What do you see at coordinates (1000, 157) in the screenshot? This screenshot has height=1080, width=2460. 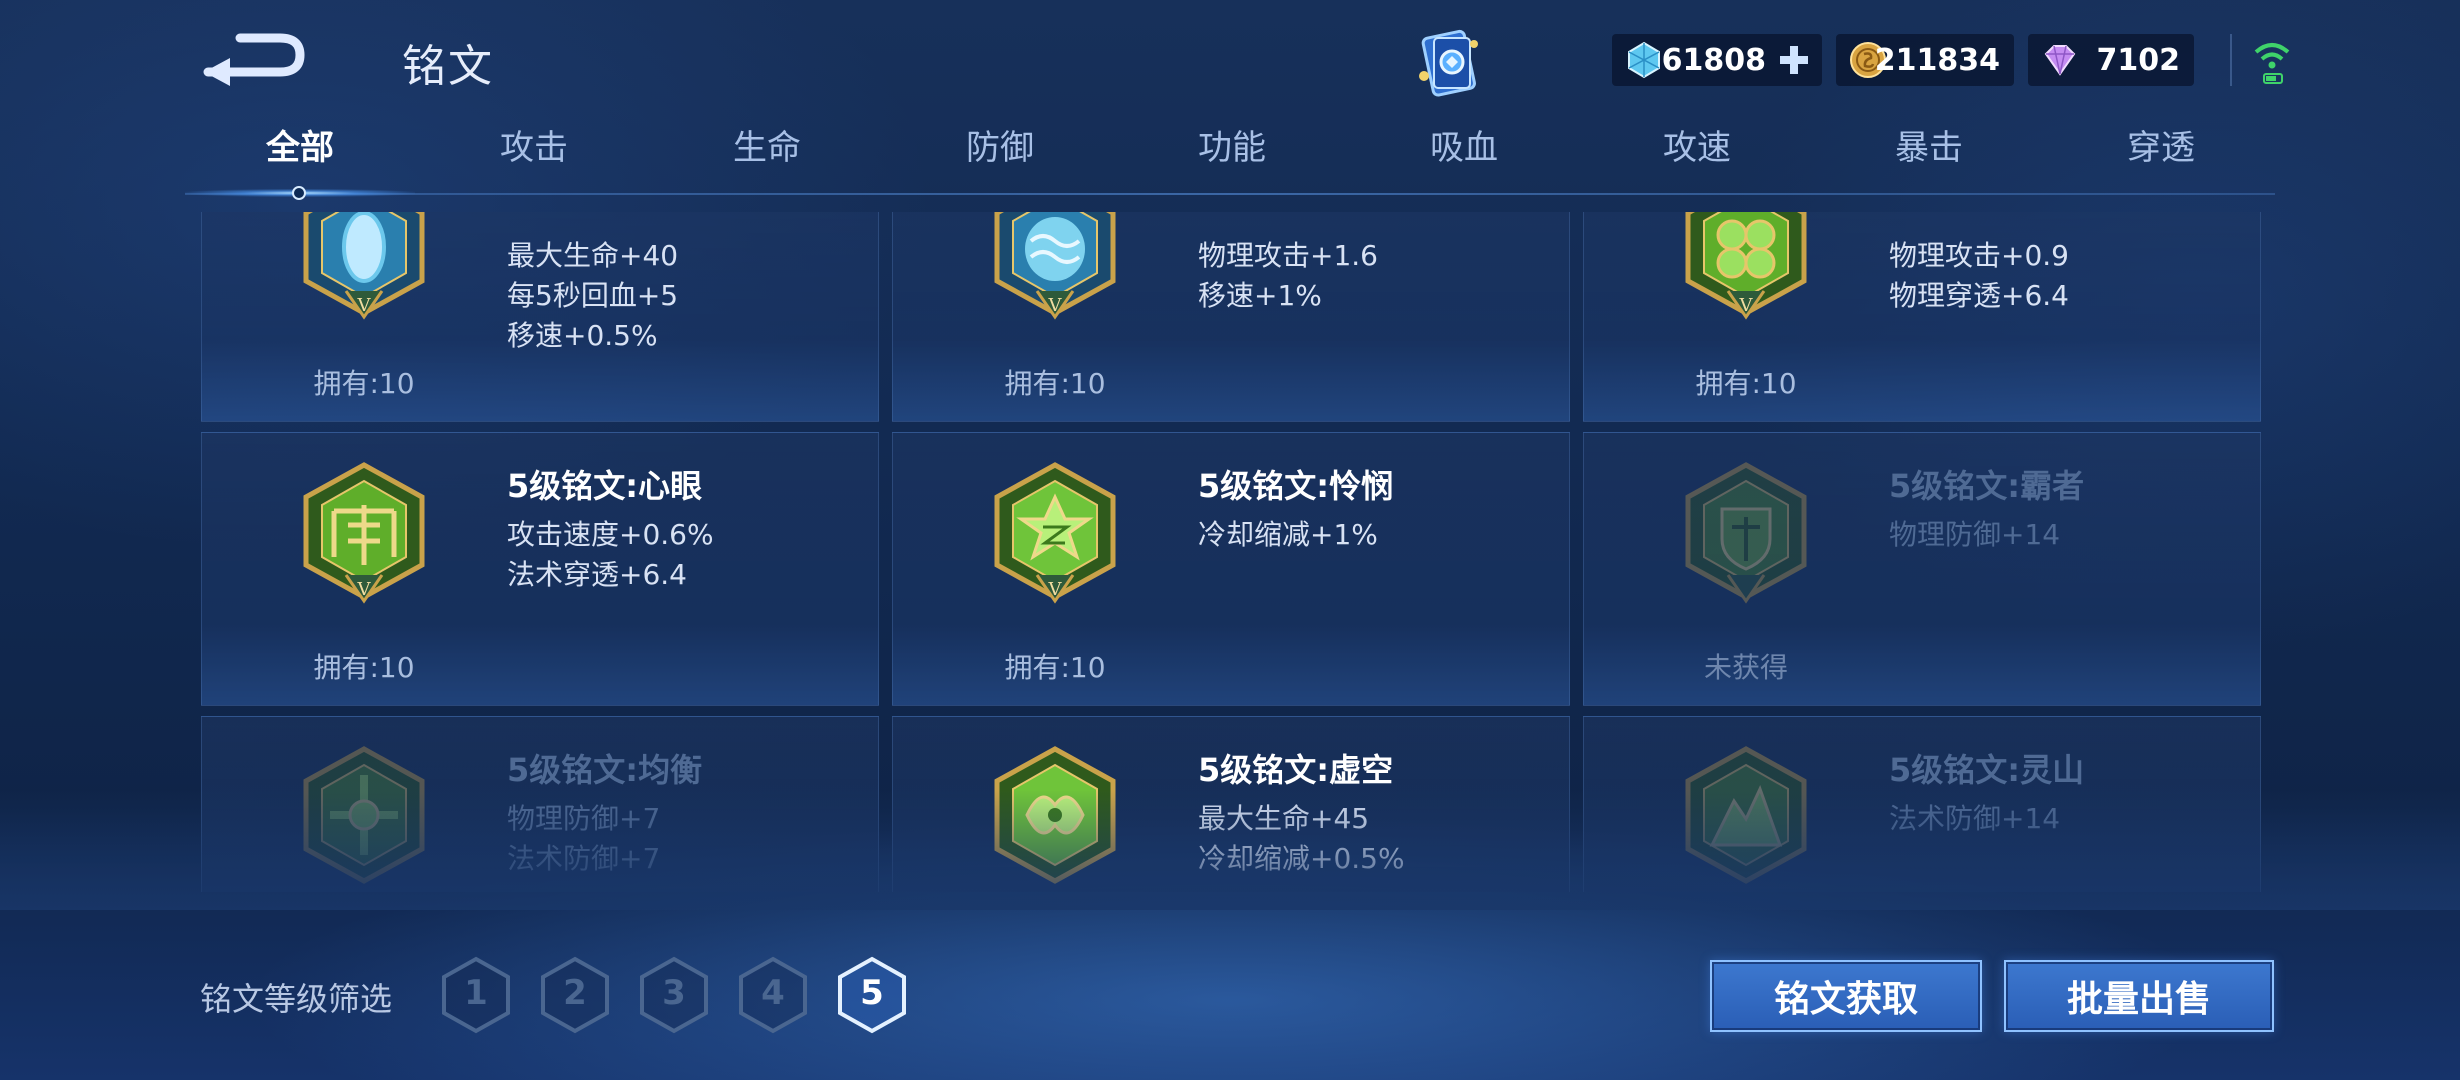 I see `tab-defense: 防御` at bounding box center [1000, 157].